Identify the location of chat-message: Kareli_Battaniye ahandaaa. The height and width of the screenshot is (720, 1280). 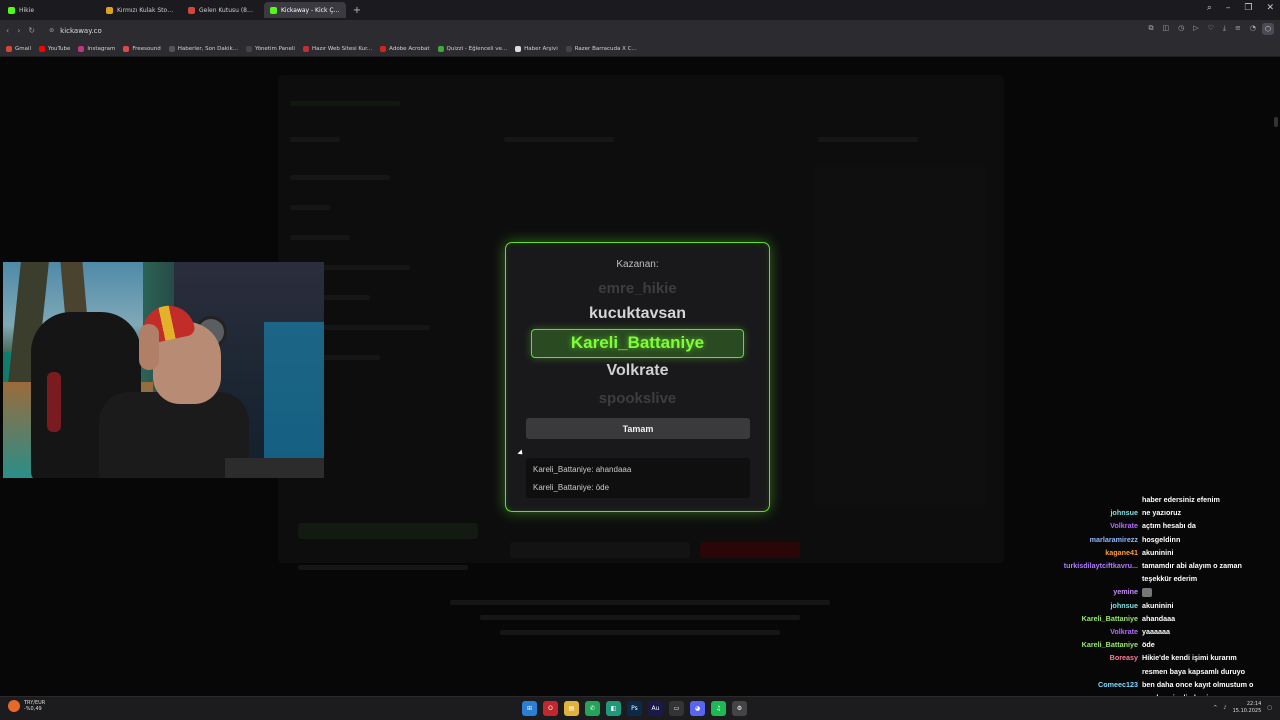
(1144, 618).